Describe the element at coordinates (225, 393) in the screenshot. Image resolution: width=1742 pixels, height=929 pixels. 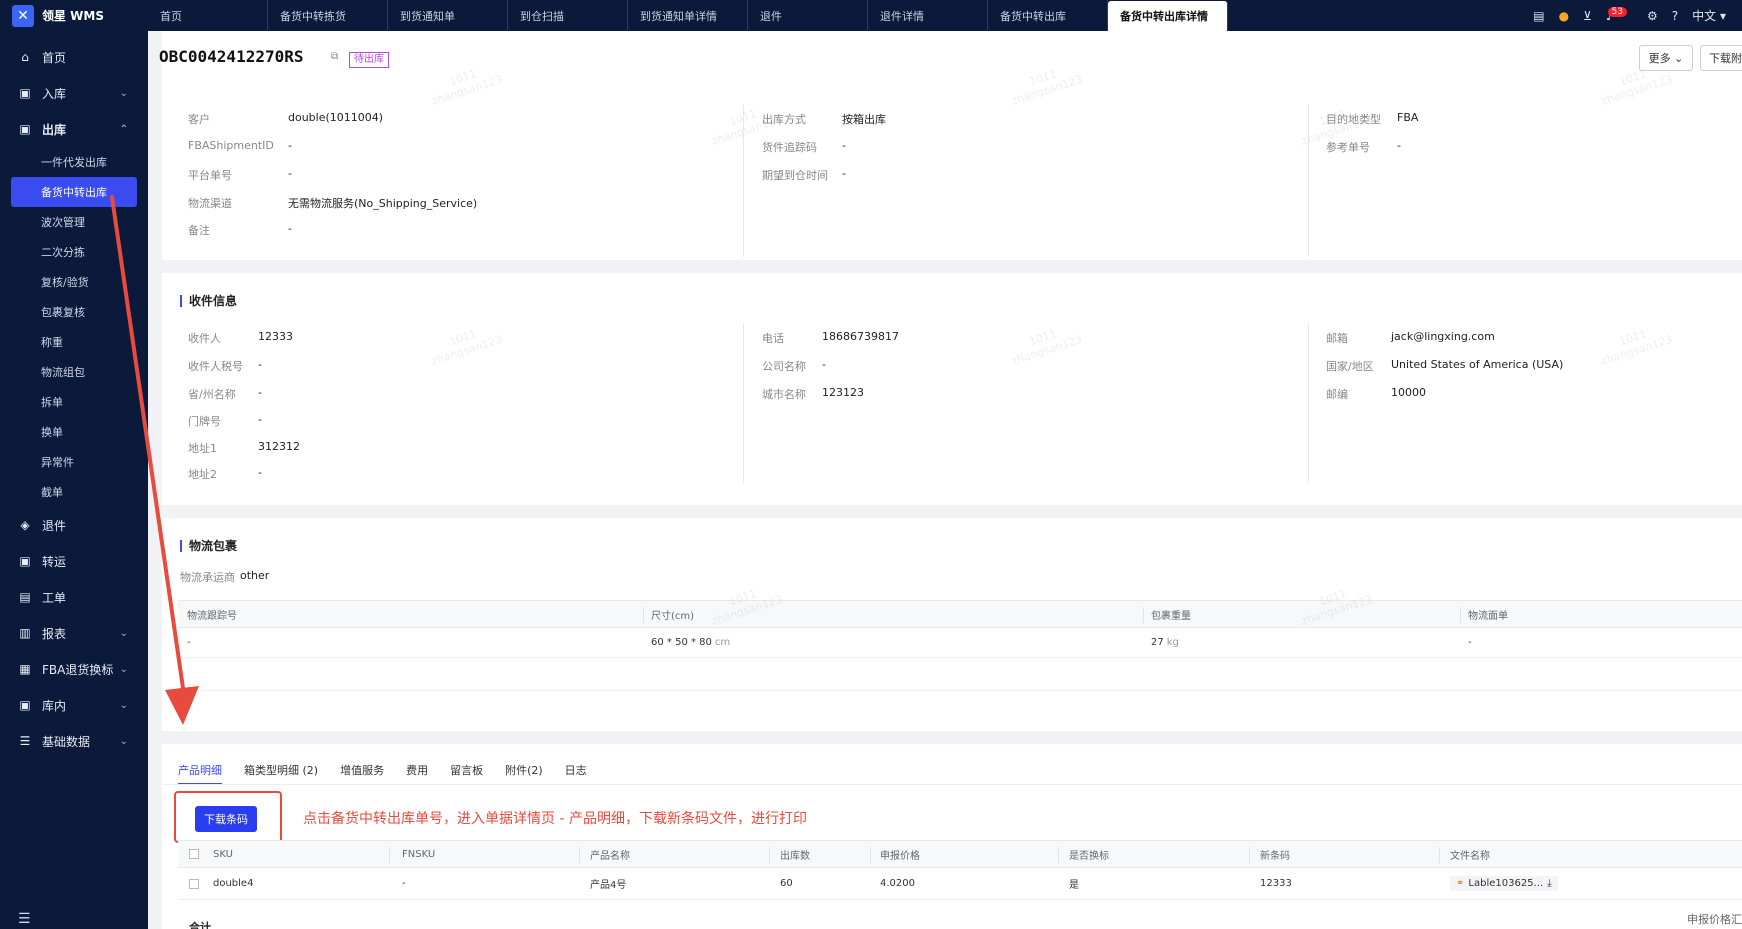
I see `field-state: 省/州名称 -` at that location.